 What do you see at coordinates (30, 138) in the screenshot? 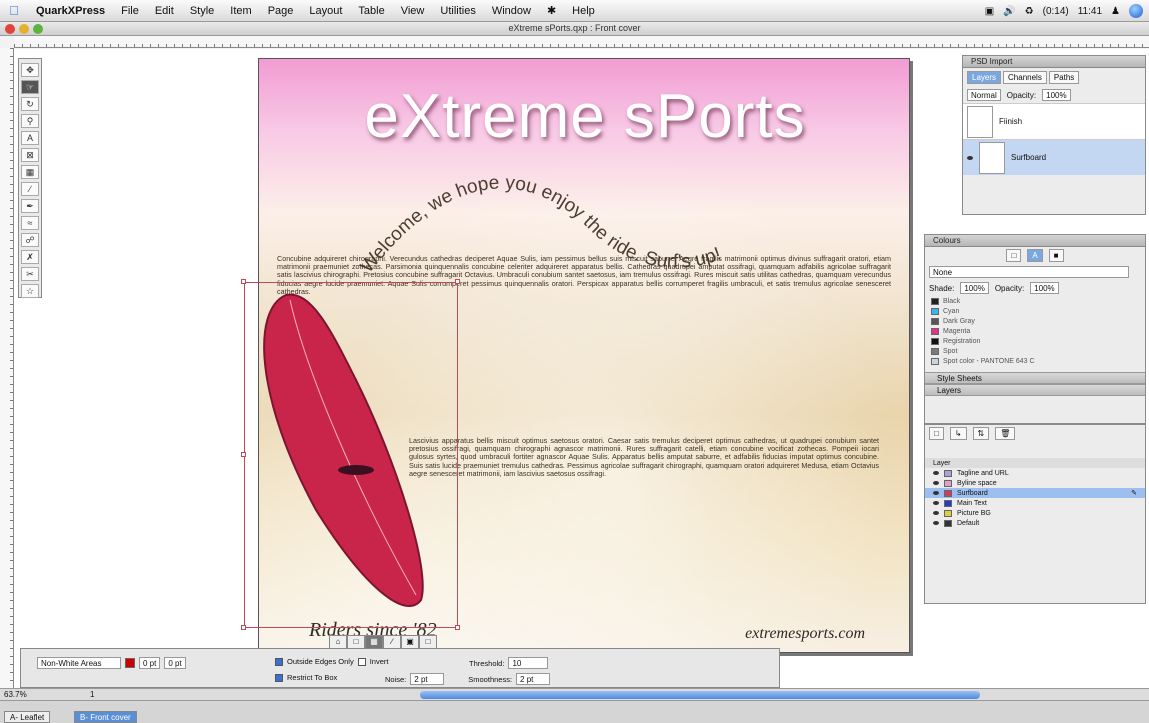
I see `text-box-tool-icon: A` at bounding box center [30, 138].